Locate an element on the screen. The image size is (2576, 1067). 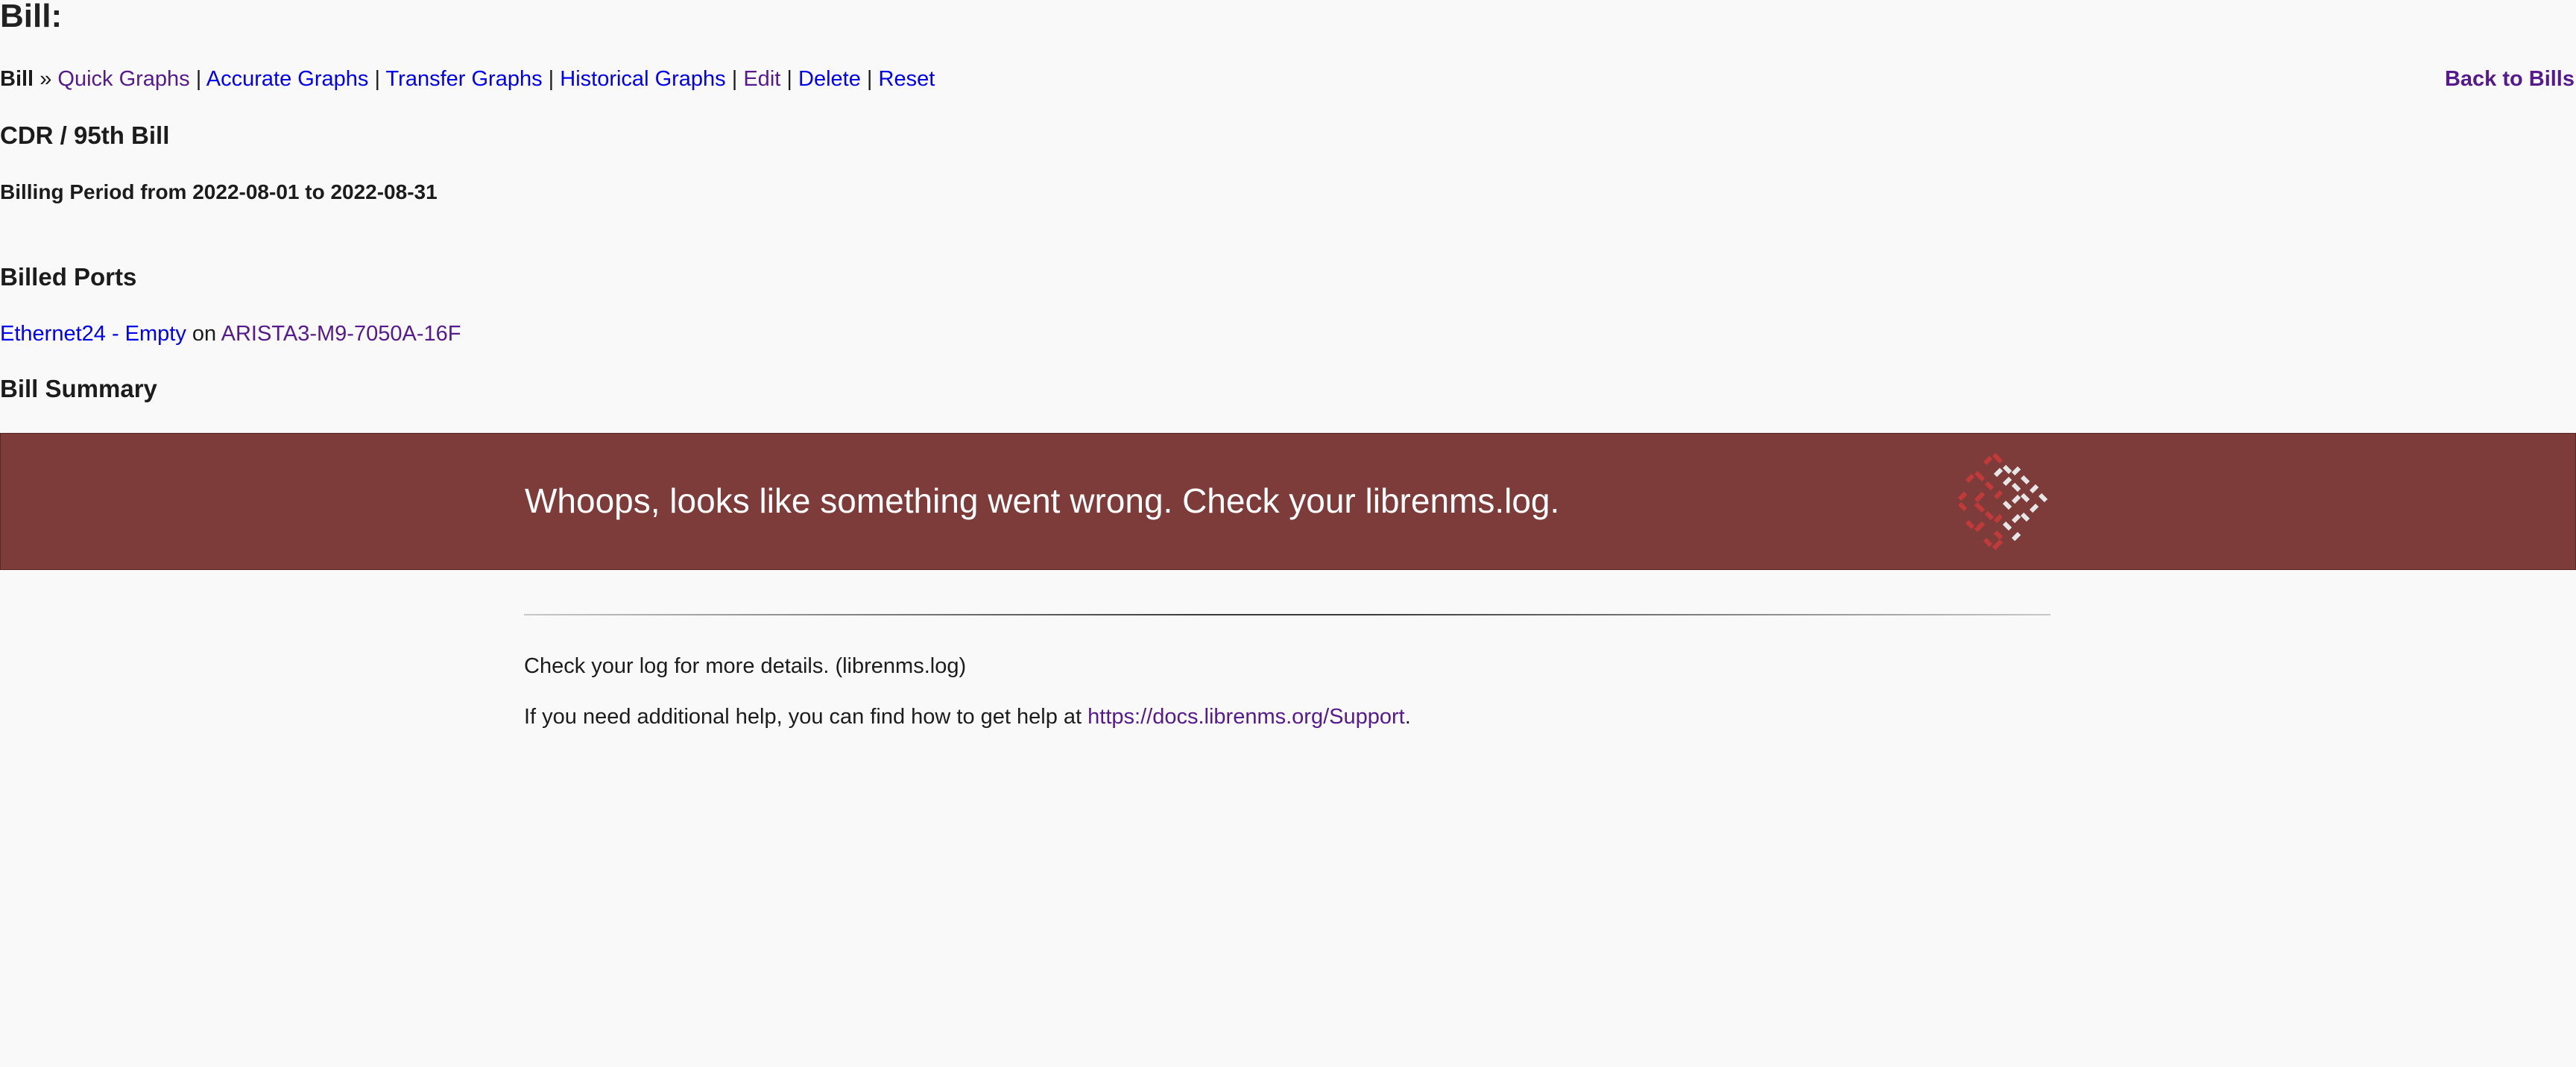
back-to-bills-link: Back to Bills is located at coordinates (2510, 79).